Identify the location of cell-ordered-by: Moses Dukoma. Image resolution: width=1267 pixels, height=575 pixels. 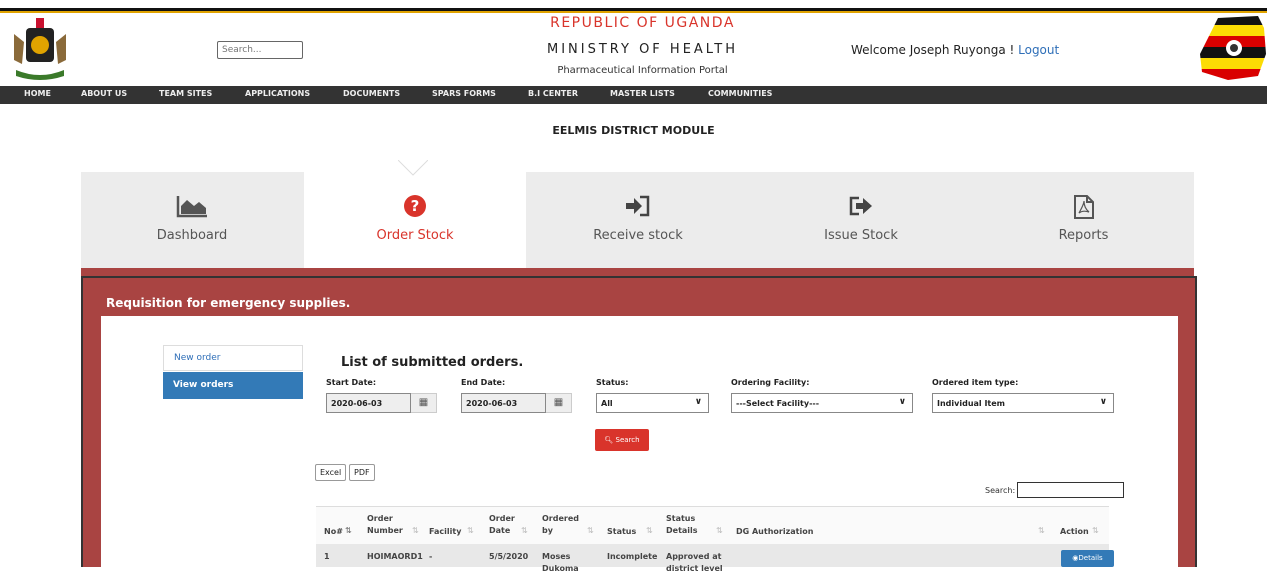
(560, 562).